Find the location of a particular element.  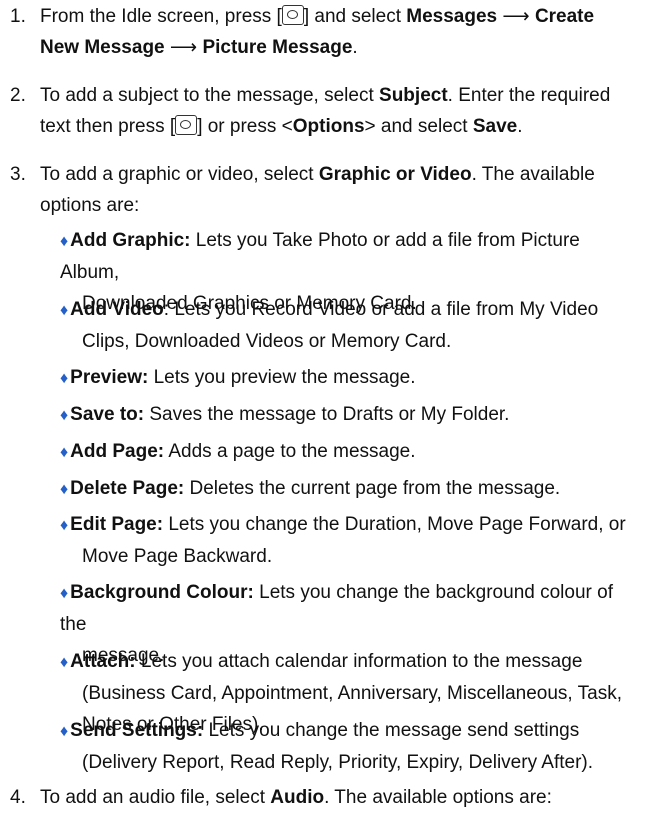

step-text: ] and select is located at coordinates (355, 16).